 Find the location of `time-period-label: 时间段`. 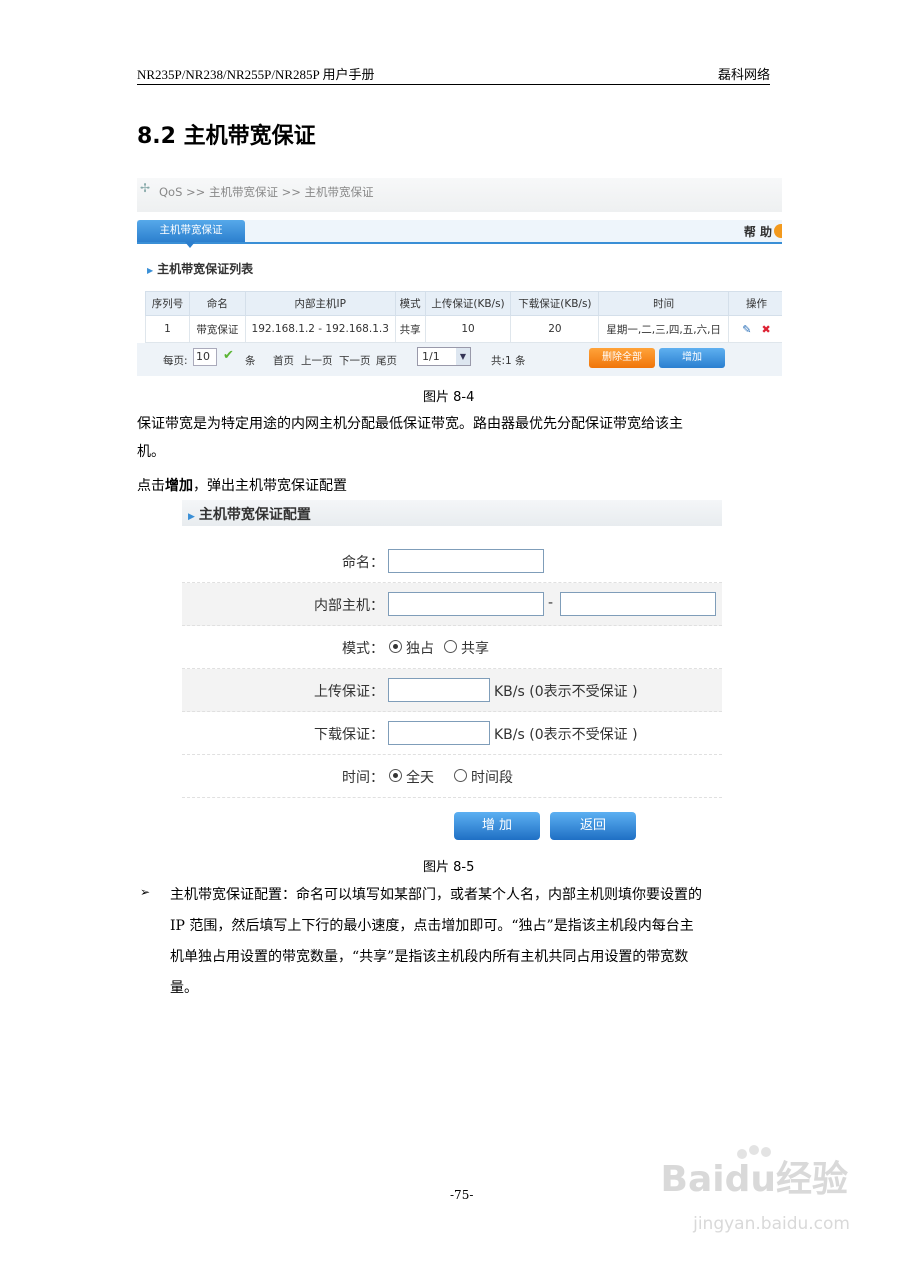

time-period-label: 时间段 is located at coordinates (492, 778).